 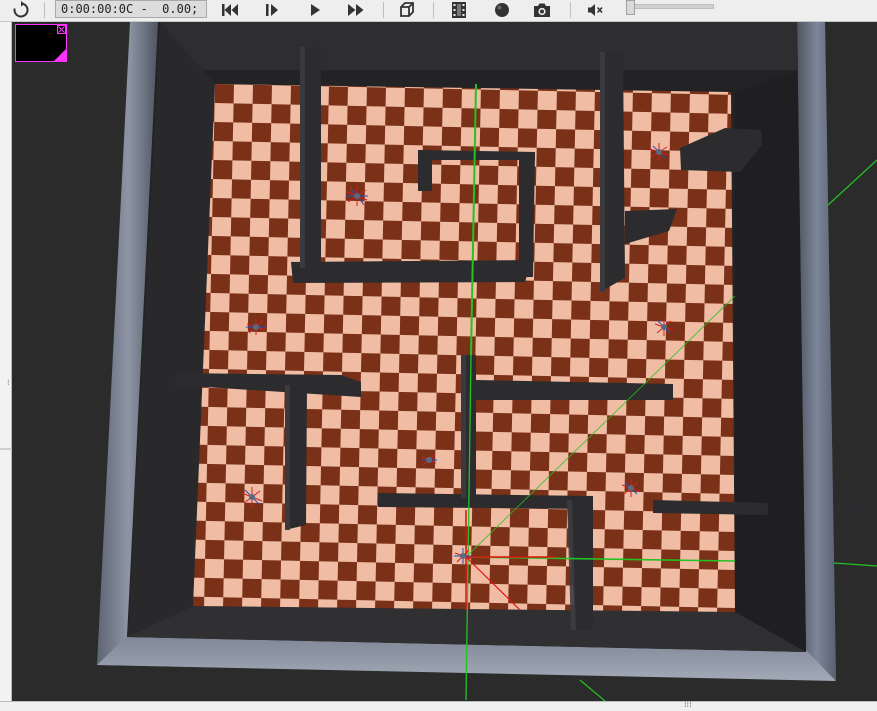 I want to click on volume-slider, so click(x=670, y=9).